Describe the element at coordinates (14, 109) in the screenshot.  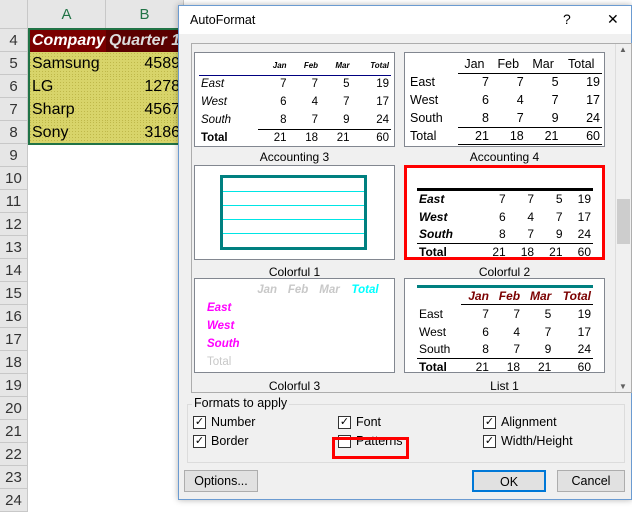
I see `row-header: 7` at that location.